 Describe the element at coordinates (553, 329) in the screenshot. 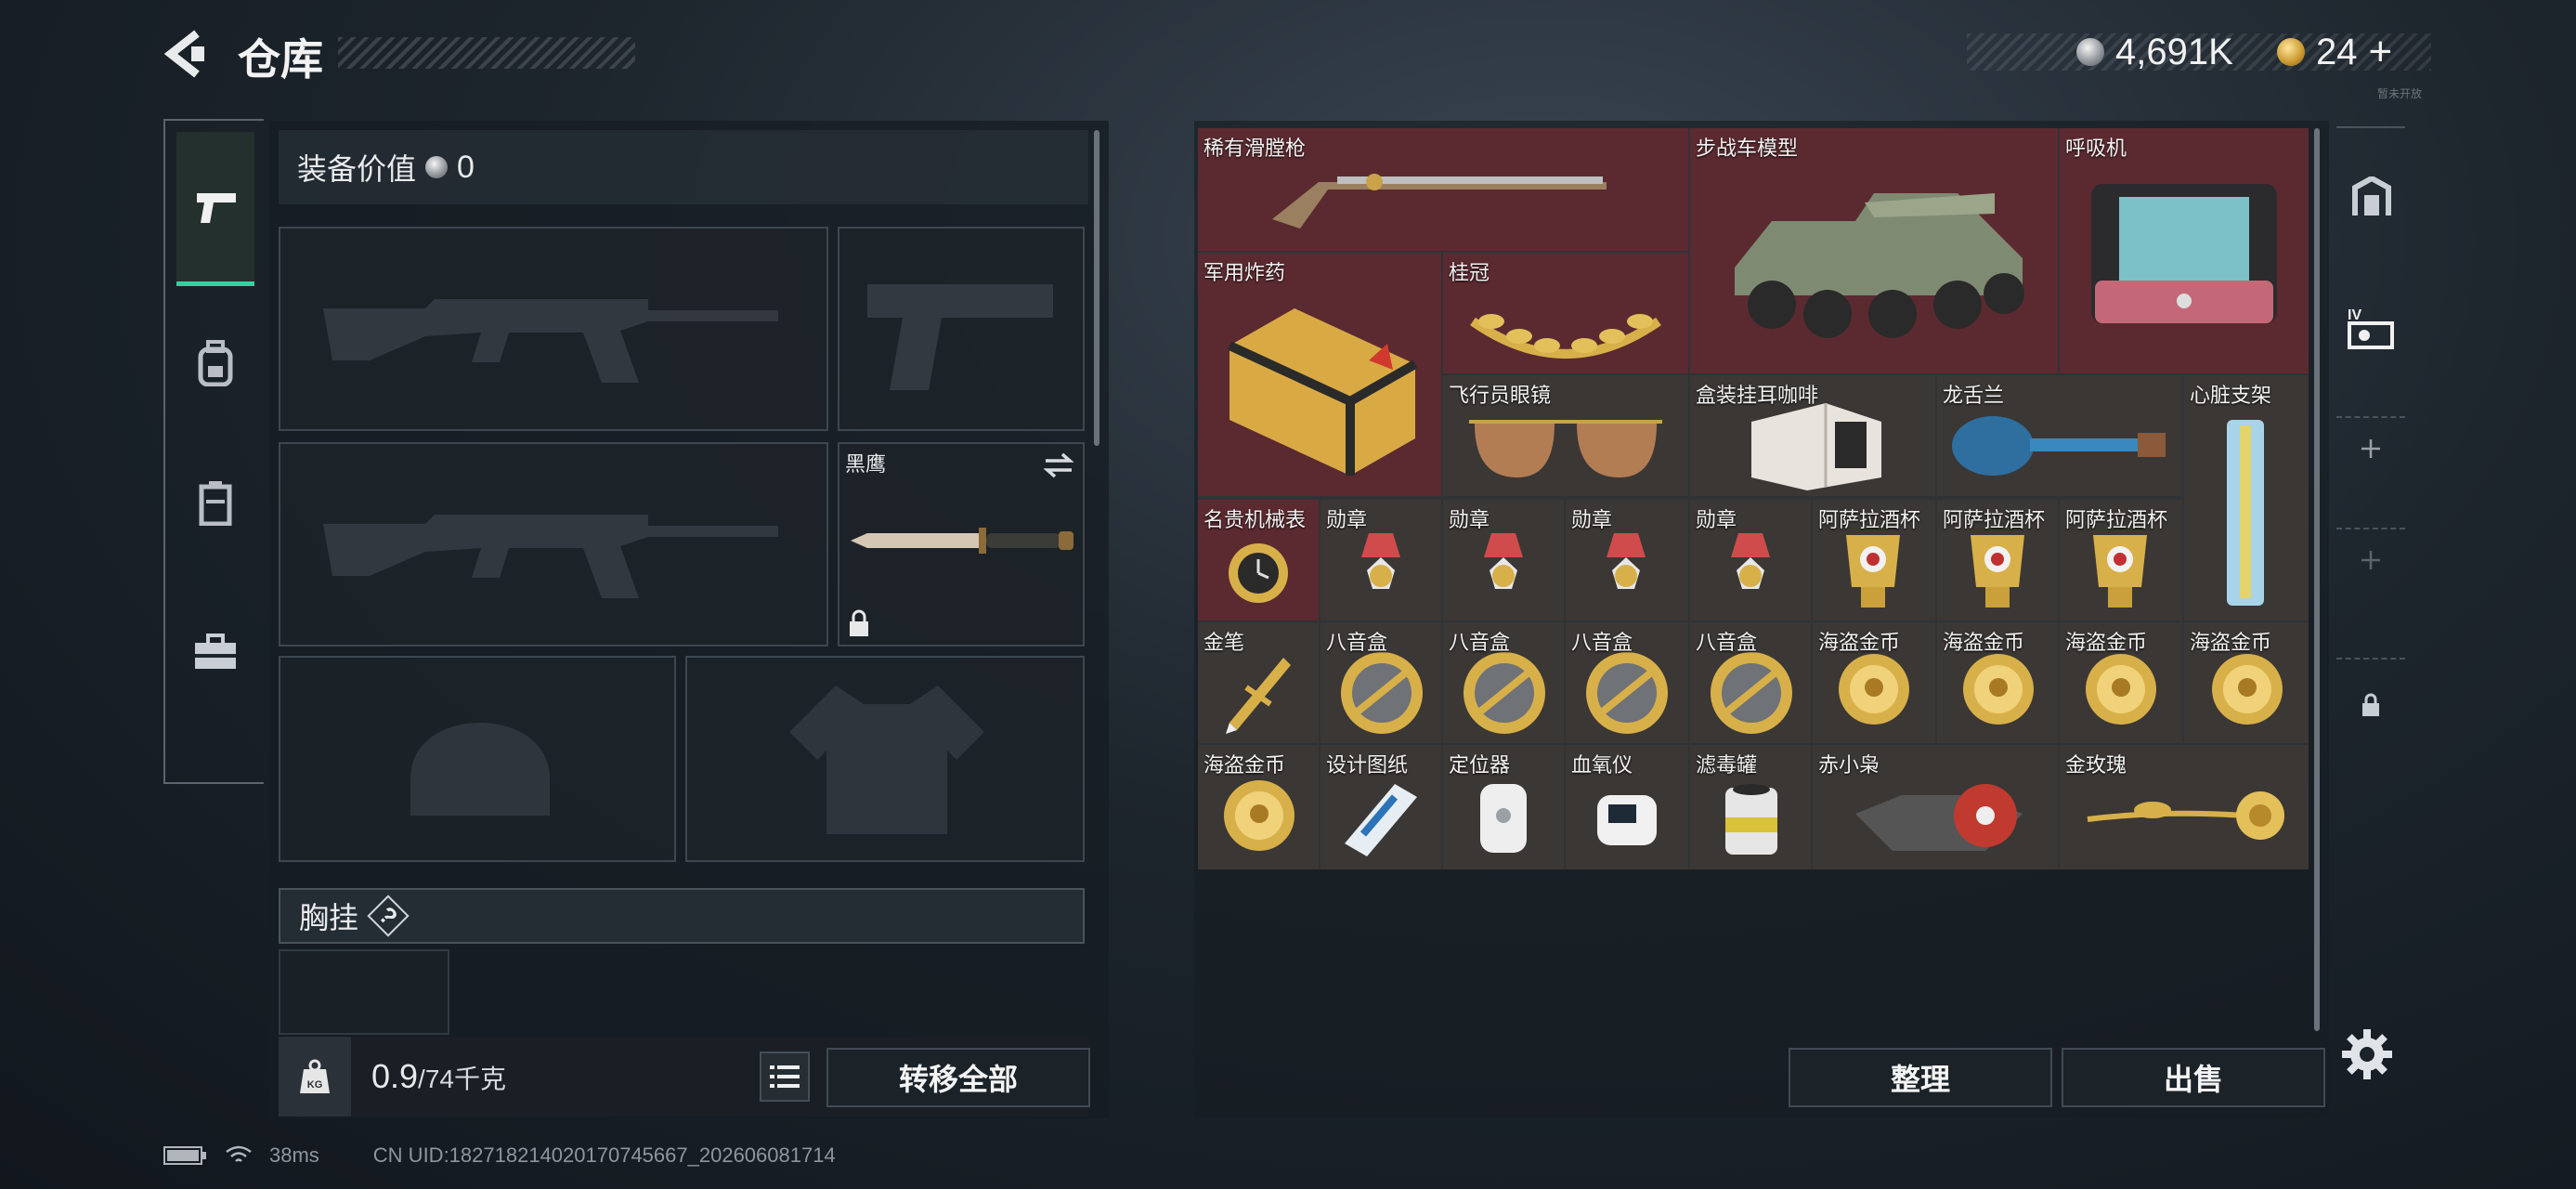

I see `primary-weapon-slot` at that location.